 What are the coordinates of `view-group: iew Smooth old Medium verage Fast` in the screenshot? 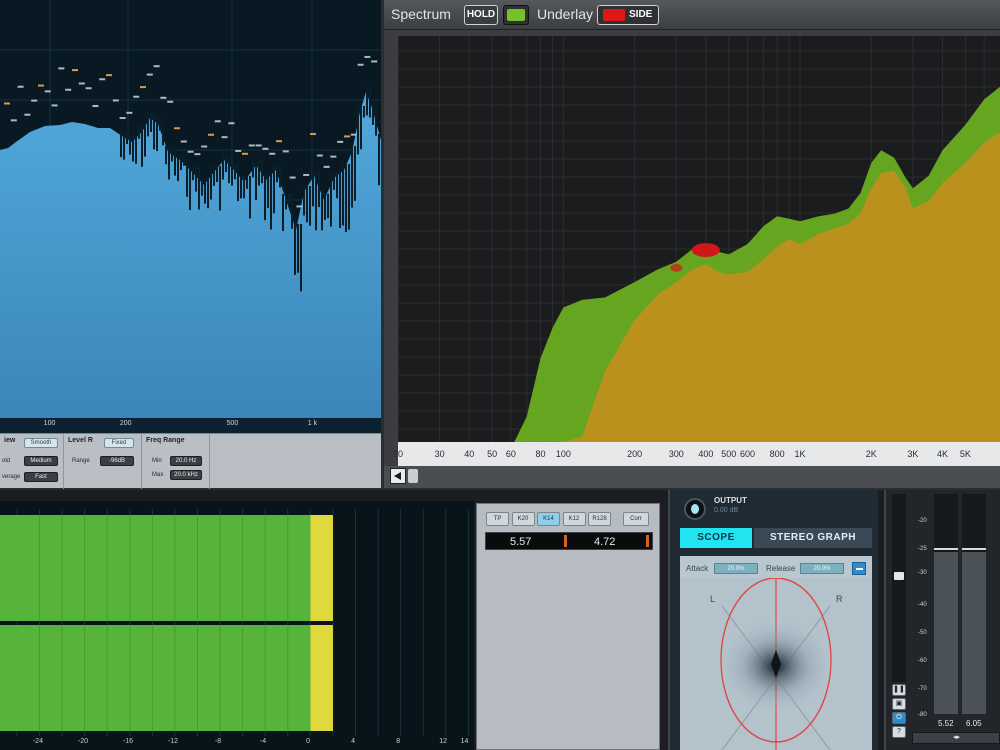 It's located at (32, 461).